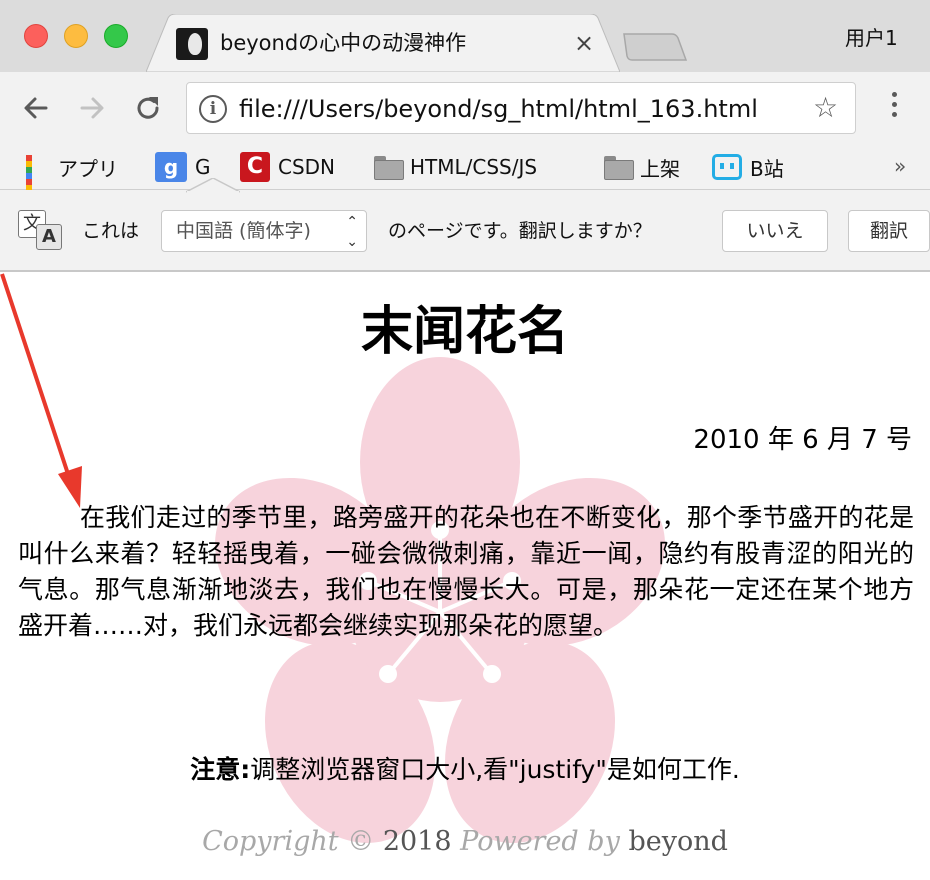 The height and width of the screenshot is (880, 930). Describe the element at coordinates (775, 231) in the screenshot. I see `decline-translate-button: いいえ` at that location.